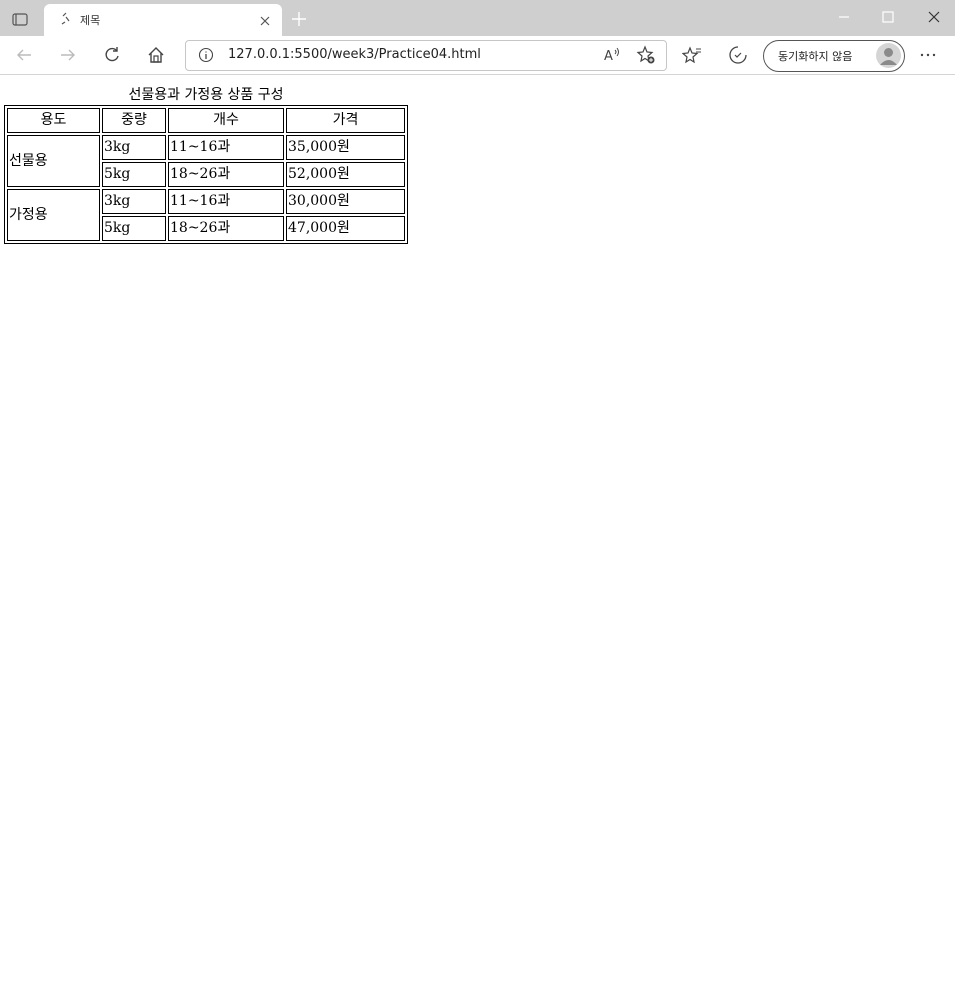  Describe the element at coordinates (815, 56) in the screenshot. I see `profile-sync-label: 동기화하지 않음` at that location.